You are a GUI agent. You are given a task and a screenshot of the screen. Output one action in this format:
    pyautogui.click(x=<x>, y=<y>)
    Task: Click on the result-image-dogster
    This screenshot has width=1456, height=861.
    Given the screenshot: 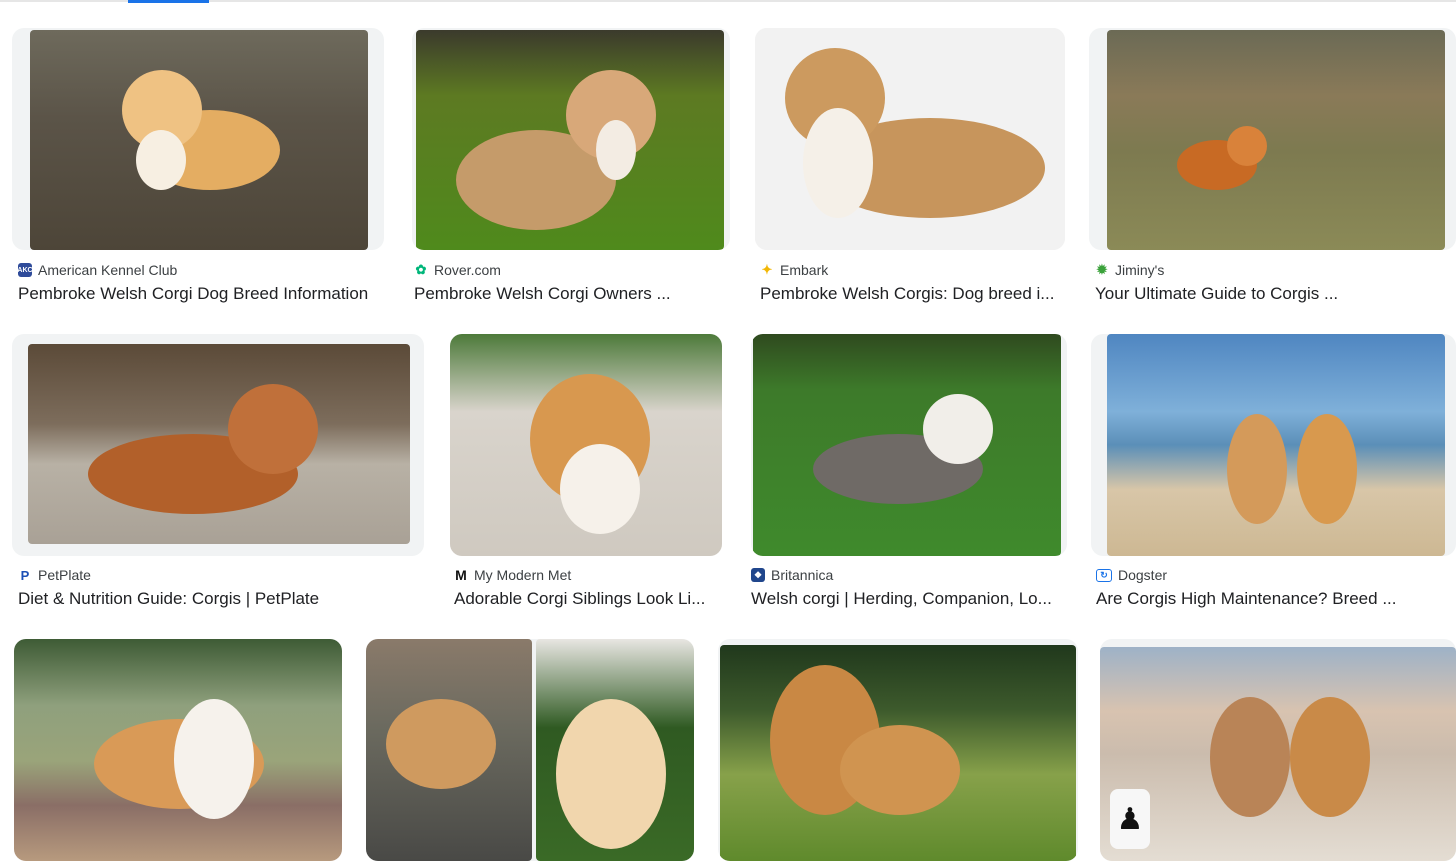 What is the action you would take?
    pyautogui.click(x=1273, y=445)
    